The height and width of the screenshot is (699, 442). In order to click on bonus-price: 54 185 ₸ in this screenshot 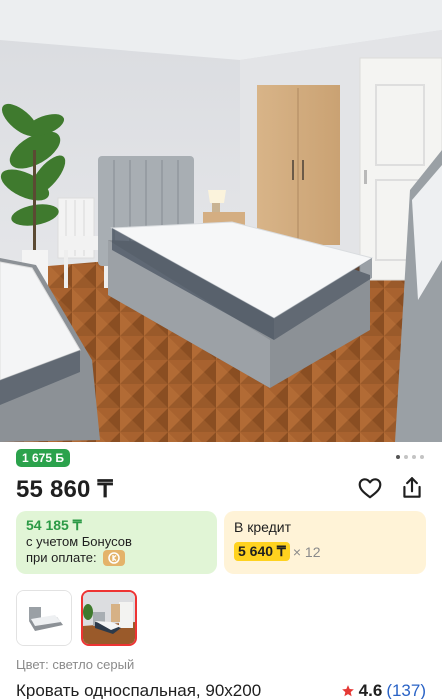, I will do `click(54, 525)`.